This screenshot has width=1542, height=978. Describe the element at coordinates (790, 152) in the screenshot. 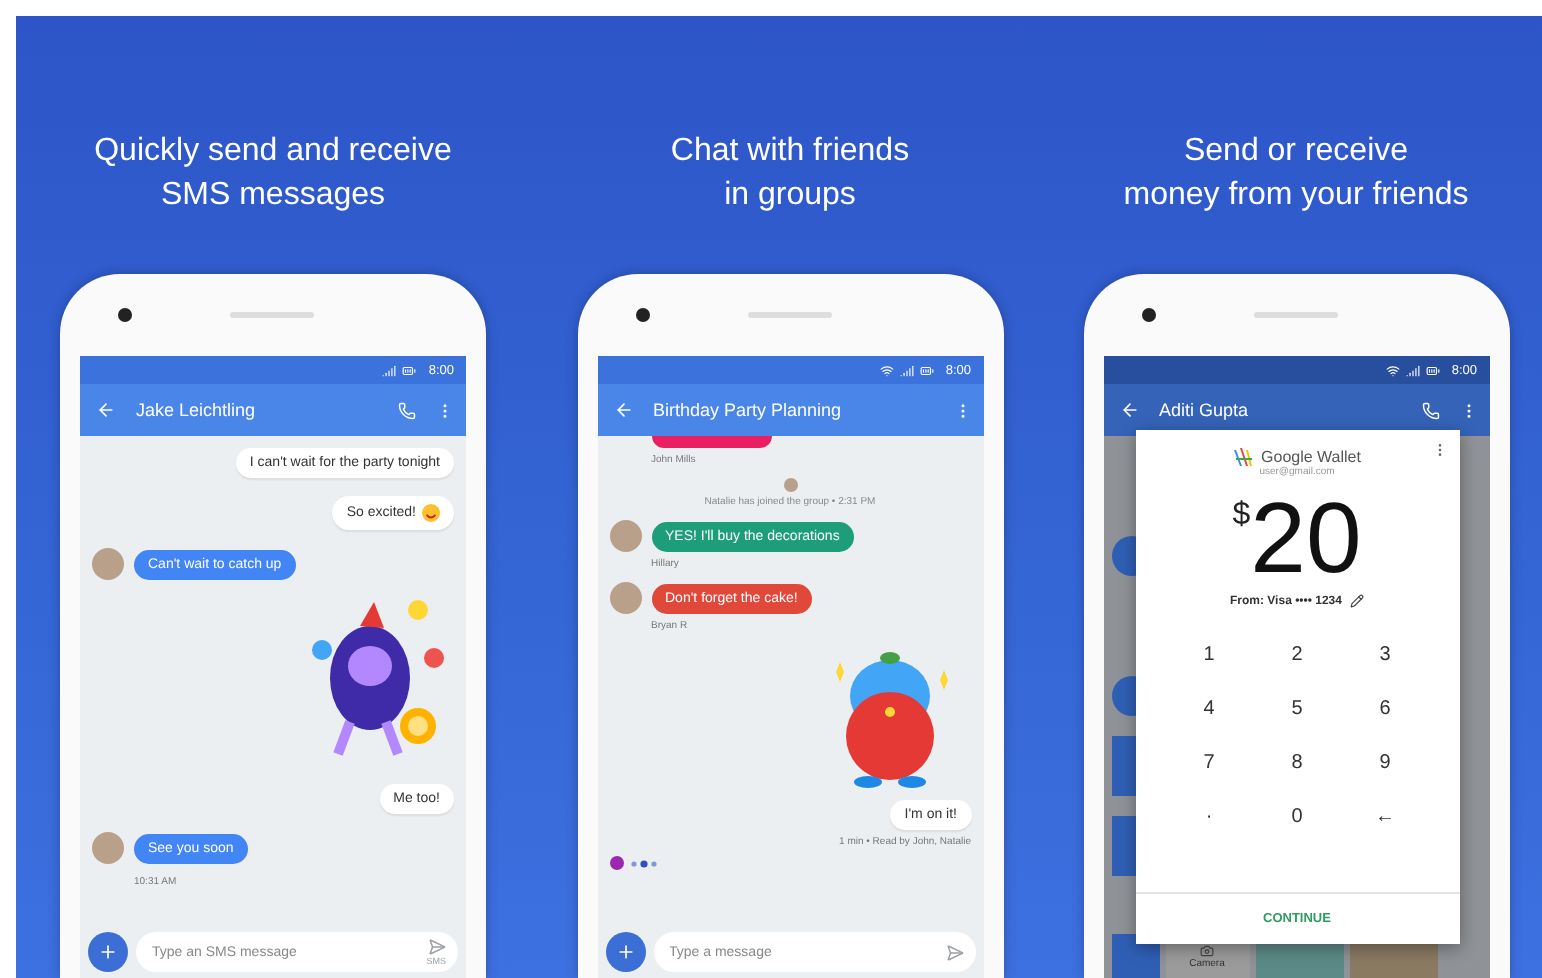

I see `caption-text: Chat with friends` at that location.